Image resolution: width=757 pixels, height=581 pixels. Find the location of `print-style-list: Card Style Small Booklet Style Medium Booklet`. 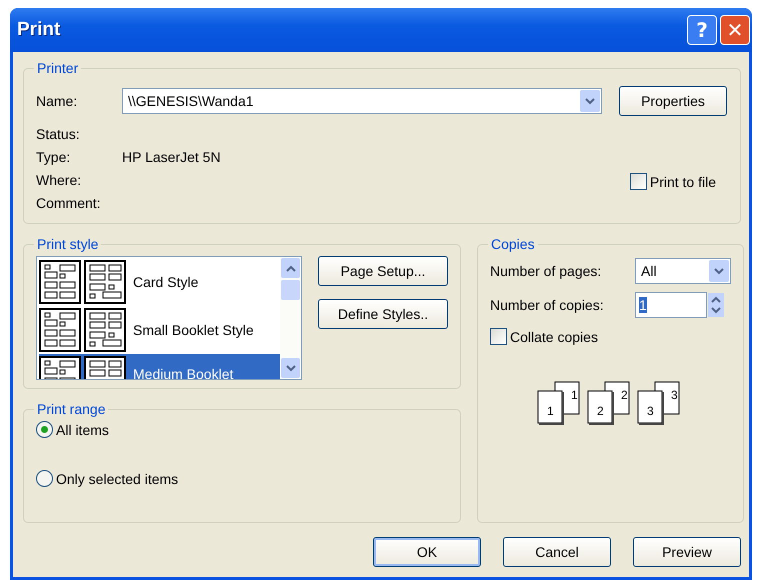

print-style-list: Card Style Small Booklet Style Medium Booklet is located at coordinates (169, 318).